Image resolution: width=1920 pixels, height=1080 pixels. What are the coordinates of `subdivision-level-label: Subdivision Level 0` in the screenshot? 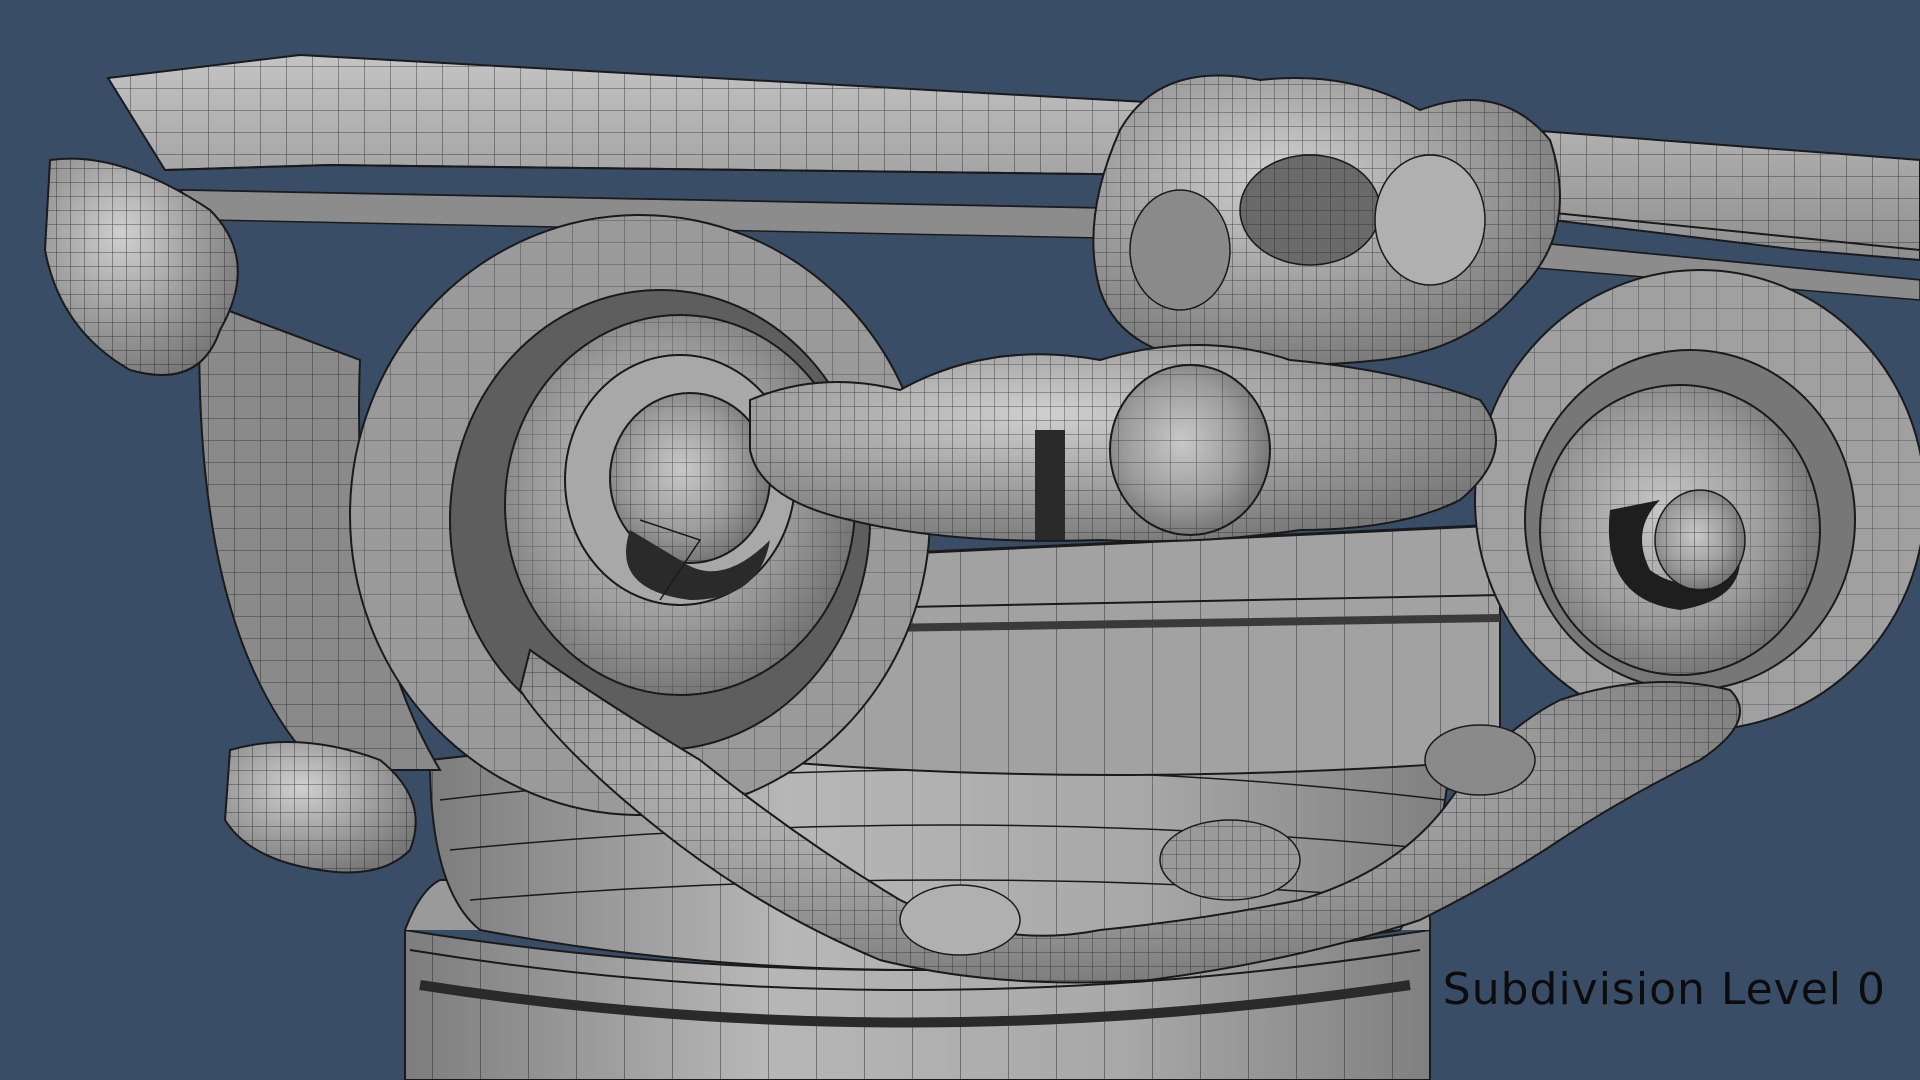 It's located at (1664, 989).